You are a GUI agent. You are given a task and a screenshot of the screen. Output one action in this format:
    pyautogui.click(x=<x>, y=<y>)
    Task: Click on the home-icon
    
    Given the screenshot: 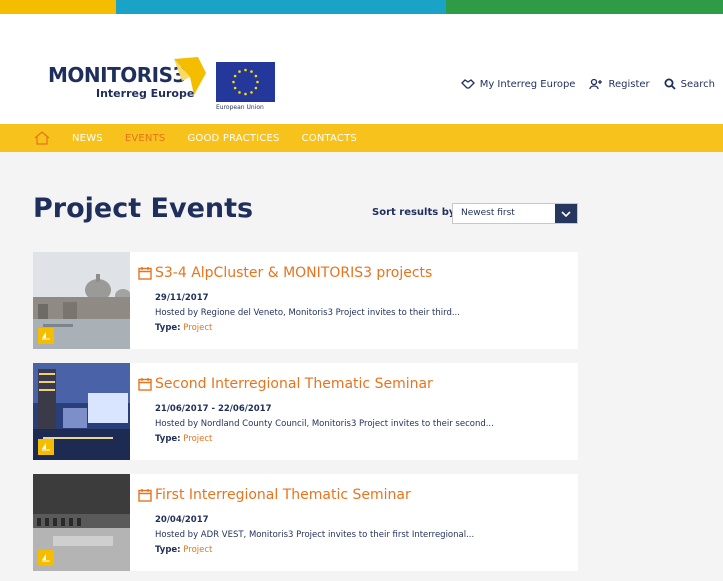 What is the action you would take?
    pyautogui.click(x=42, y=138)
    